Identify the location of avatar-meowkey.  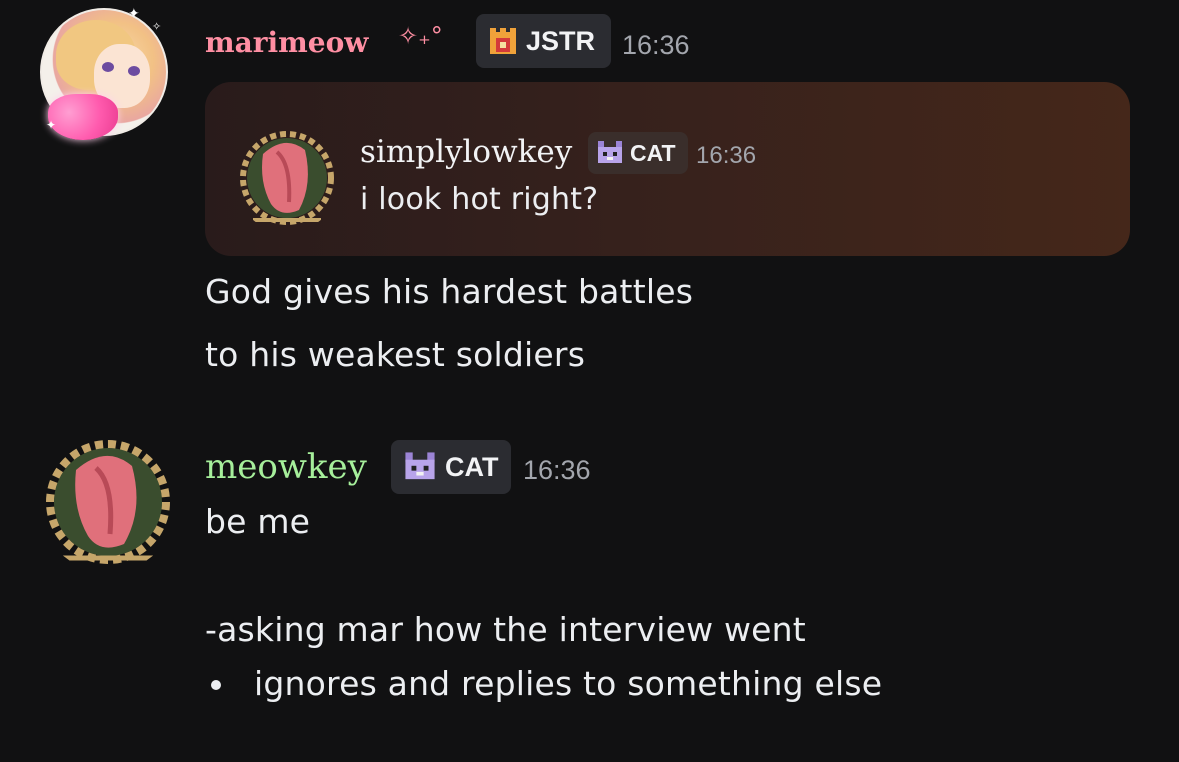
(108, 502).